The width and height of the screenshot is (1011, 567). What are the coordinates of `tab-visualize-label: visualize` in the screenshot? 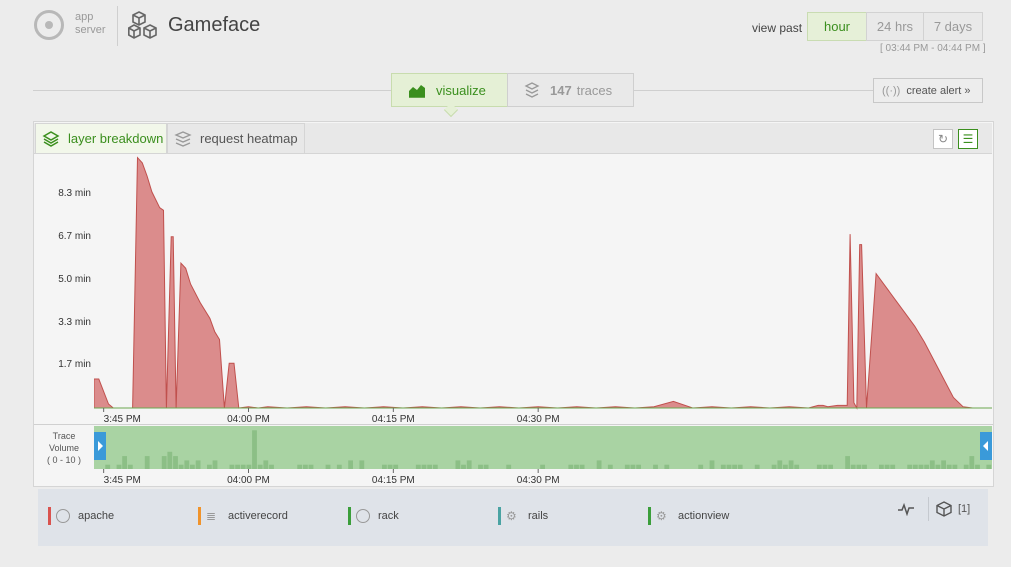 It's located at (461, 90).